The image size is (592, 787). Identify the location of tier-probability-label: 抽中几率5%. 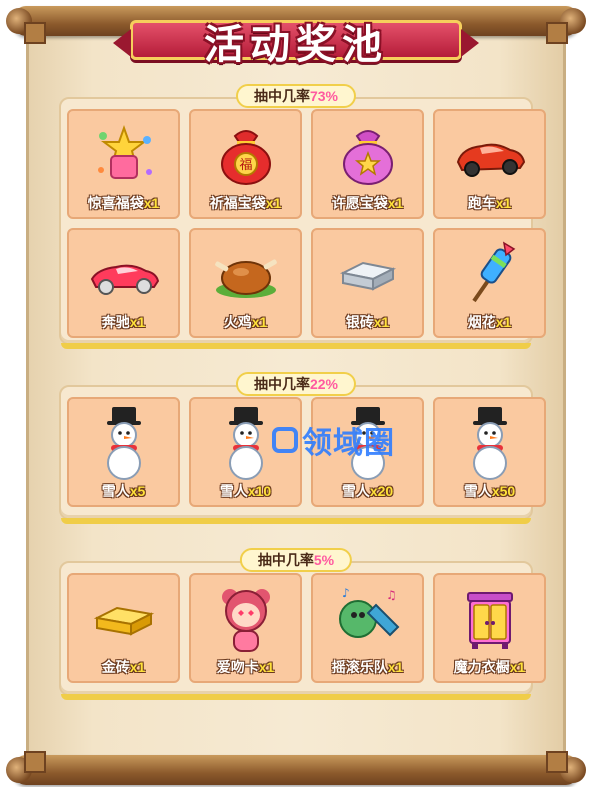
(296, 560).